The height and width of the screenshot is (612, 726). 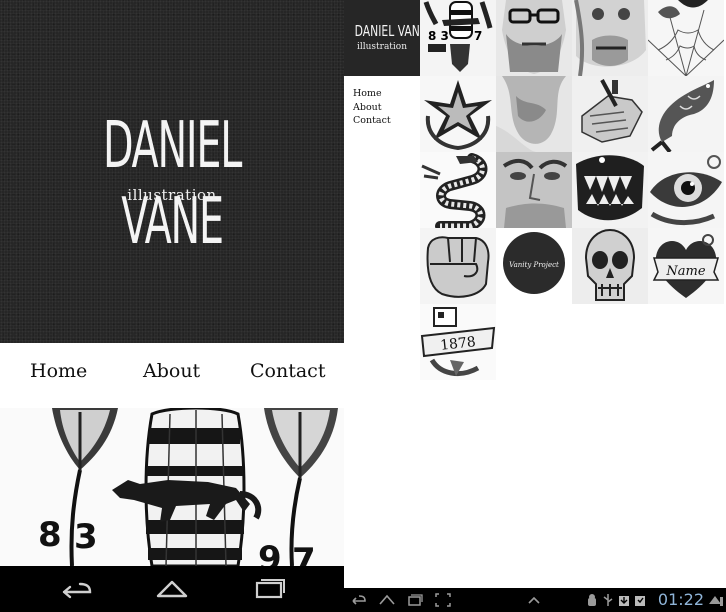 I want to click on featured-artwork: 8 3 9 7, so click(x=172, y=493).